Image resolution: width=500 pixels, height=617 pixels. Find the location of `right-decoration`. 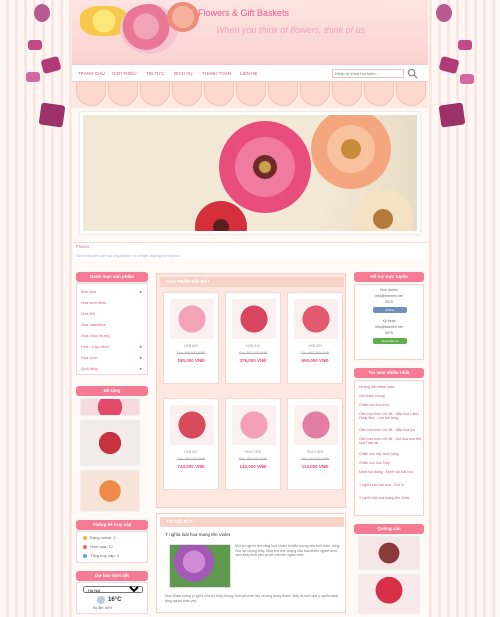

right-decoration is located at coordinates (464, 308).